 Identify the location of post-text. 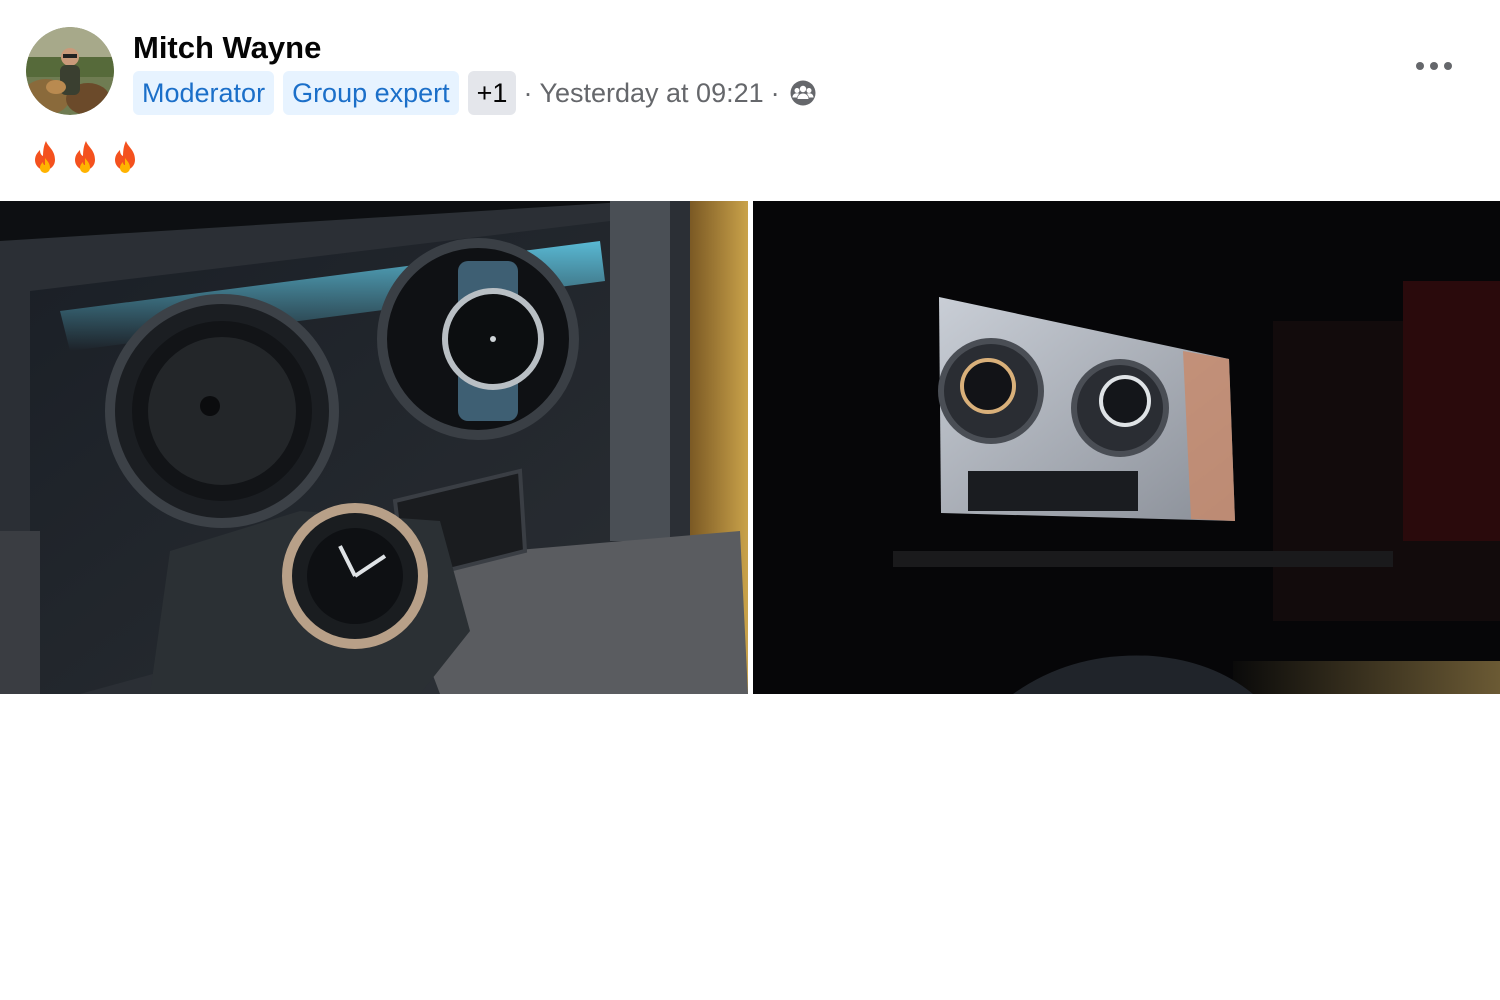
(88, 159).